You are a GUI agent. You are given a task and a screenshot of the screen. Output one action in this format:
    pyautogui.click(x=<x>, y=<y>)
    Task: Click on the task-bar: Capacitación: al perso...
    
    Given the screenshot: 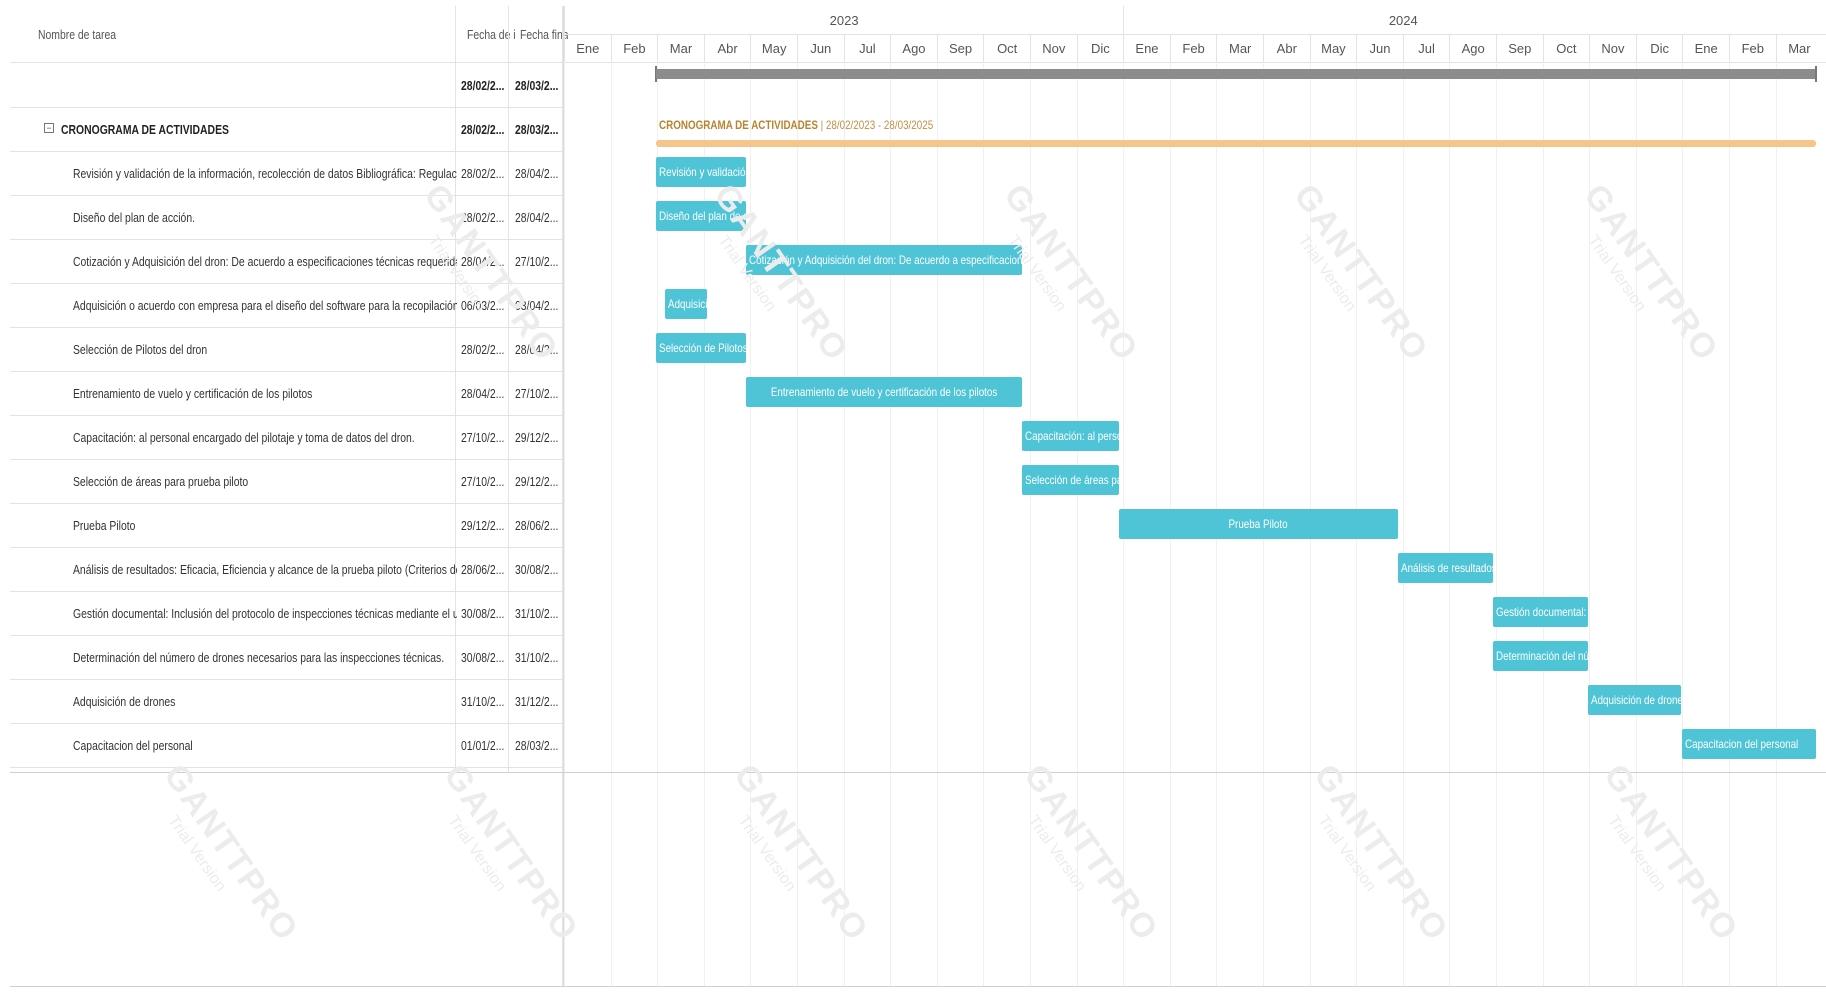 What is the action you would take?
    pyautogui.click(x=1070, y=436)
    